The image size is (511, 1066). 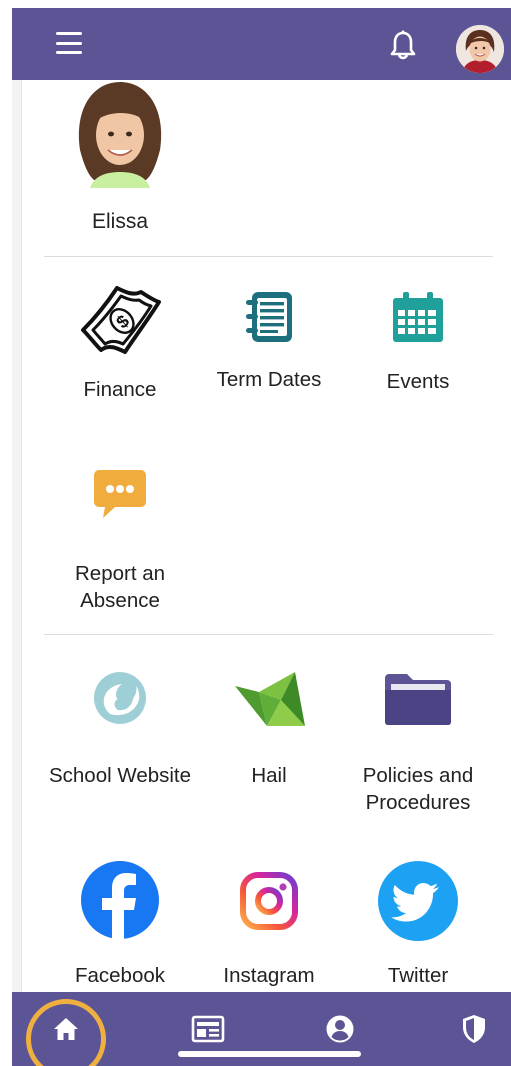 What do you see at coordinates (120, 541) in the screenshot?
I see `tile-report-absence: Report an Absence` at bounding box center [120, 541].